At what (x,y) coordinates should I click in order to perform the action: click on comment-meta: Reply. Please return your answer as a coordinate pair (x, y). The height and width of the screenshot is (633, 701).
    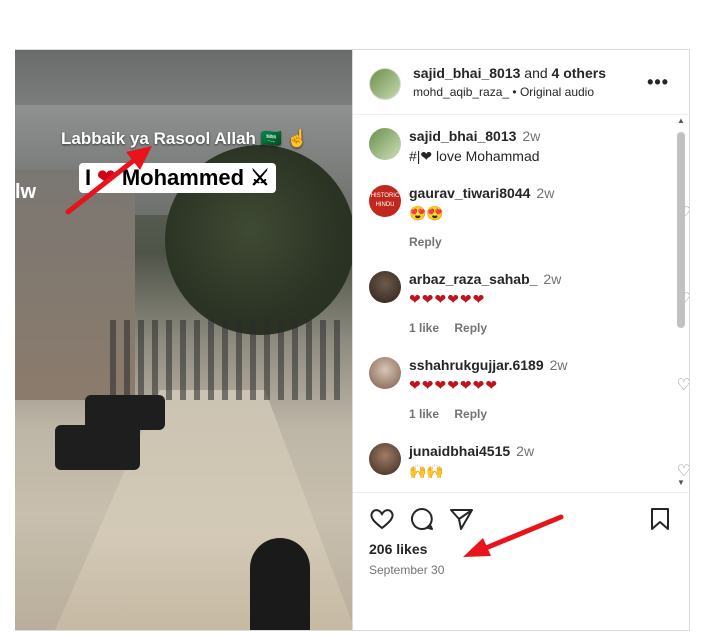
    Looking at the image, I should click on (431, 242).